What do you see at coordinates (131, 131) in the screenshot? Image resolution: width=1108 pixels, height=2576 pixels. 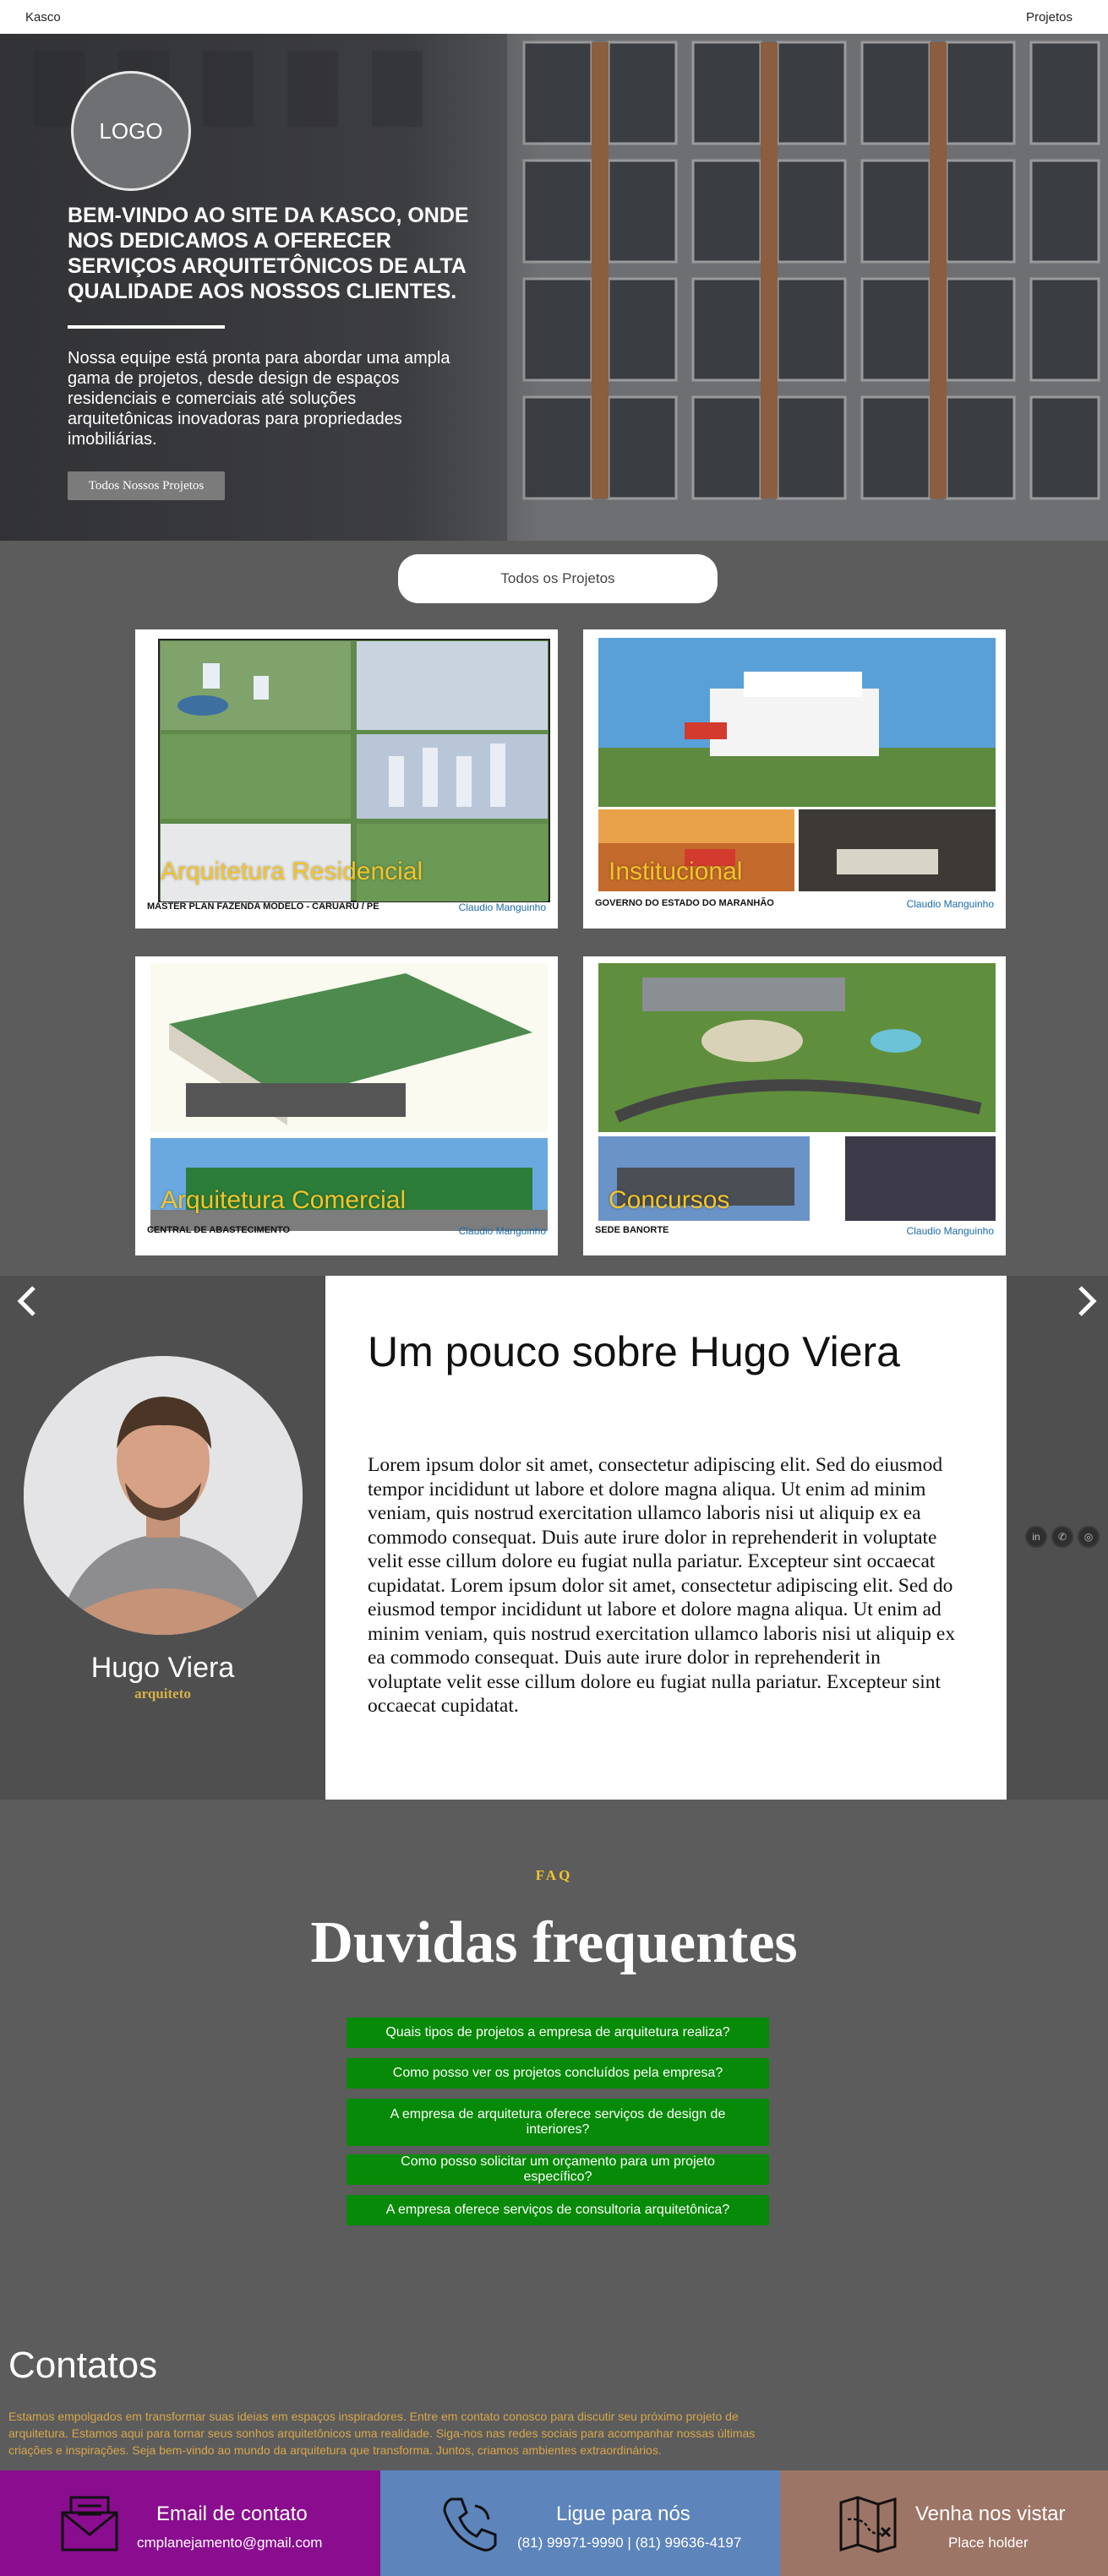 I see `logo: LOGO` at bounding box center [131, 131].